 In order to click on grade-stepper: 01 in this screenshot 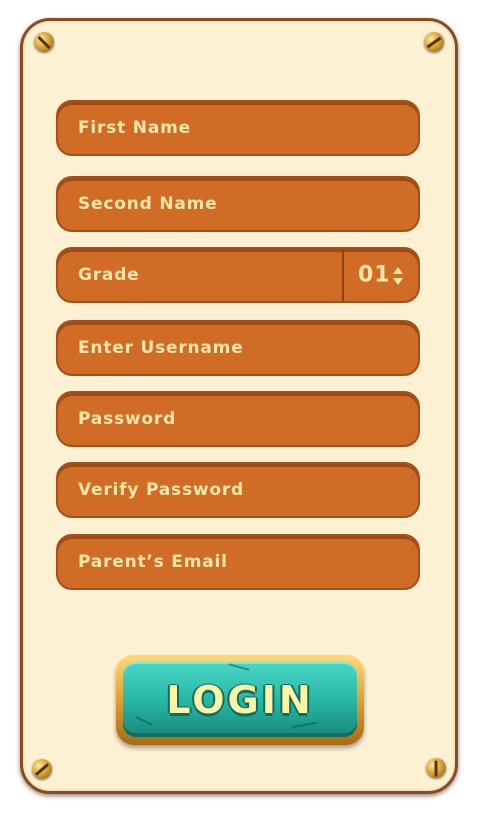, I will do `click(382, 275)`.